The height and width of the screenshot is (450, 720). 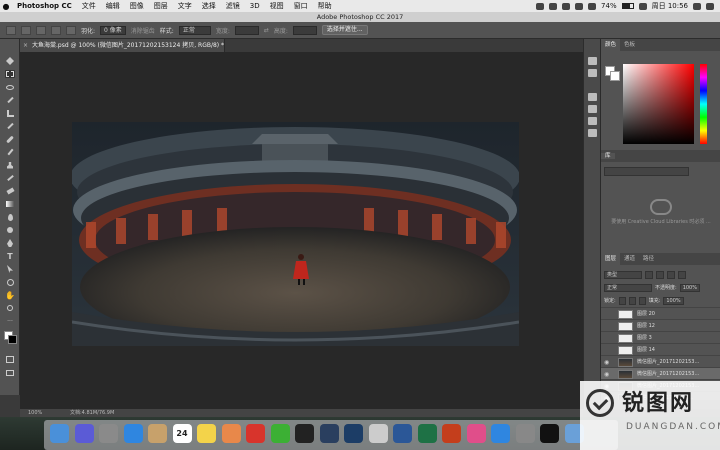 I want to click on stickies-icon, so click(x=206, y=433).